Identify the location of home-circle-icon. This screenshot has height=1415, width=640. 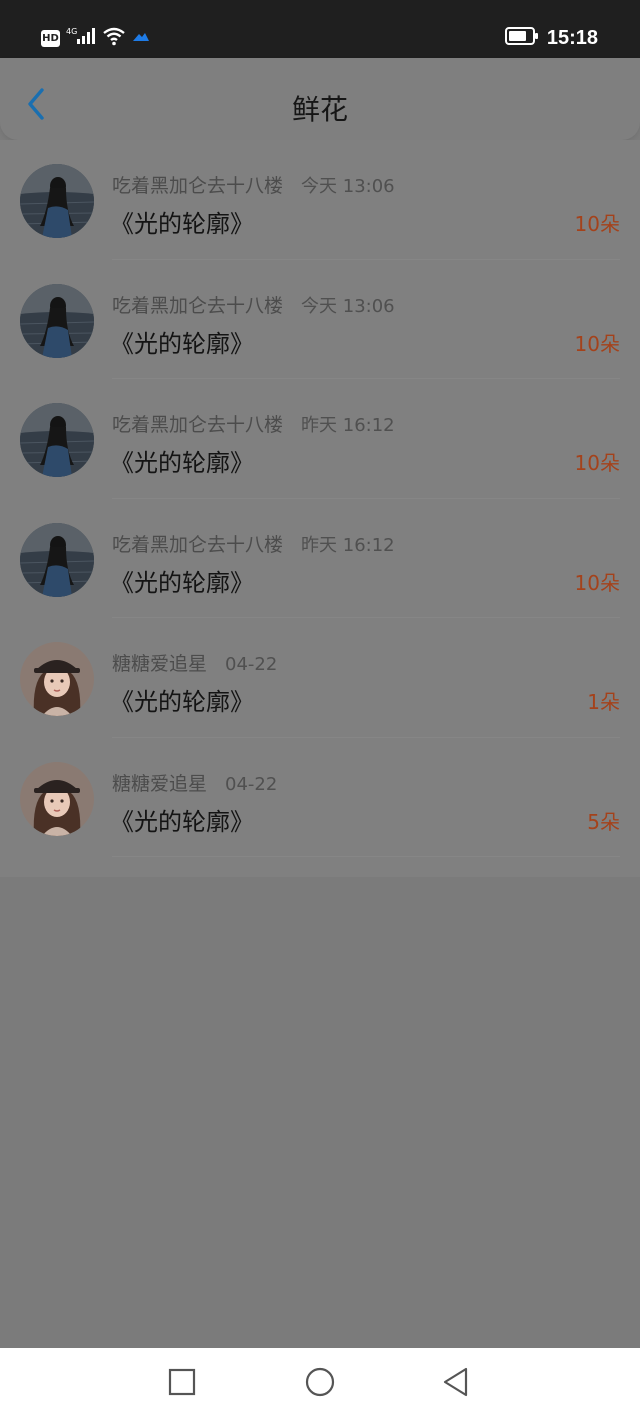
(320, 1382).